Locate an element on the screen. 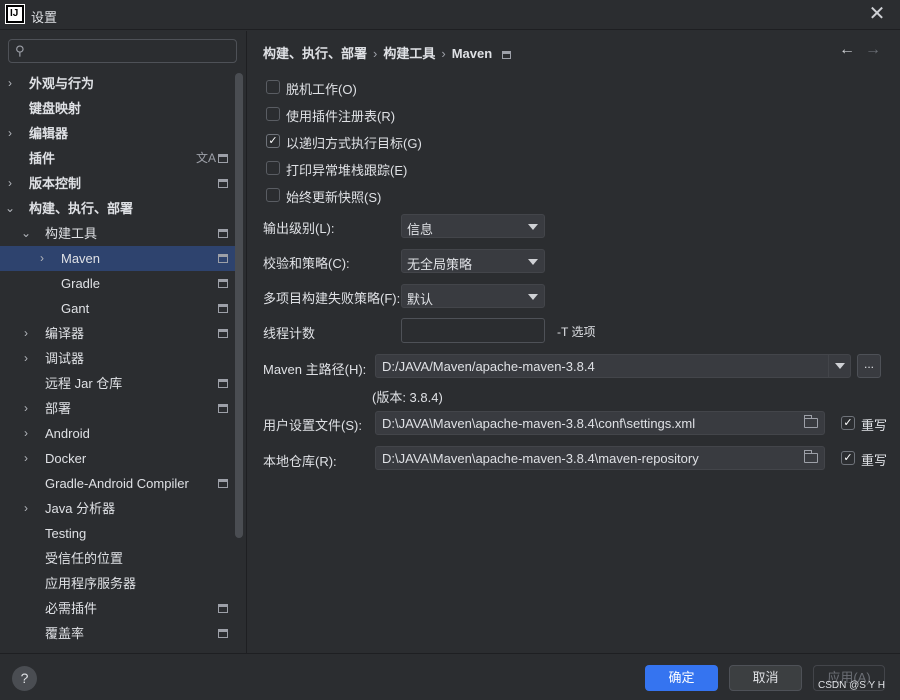  sidebar-item-label: Testing is located at coordinates (66, 533).